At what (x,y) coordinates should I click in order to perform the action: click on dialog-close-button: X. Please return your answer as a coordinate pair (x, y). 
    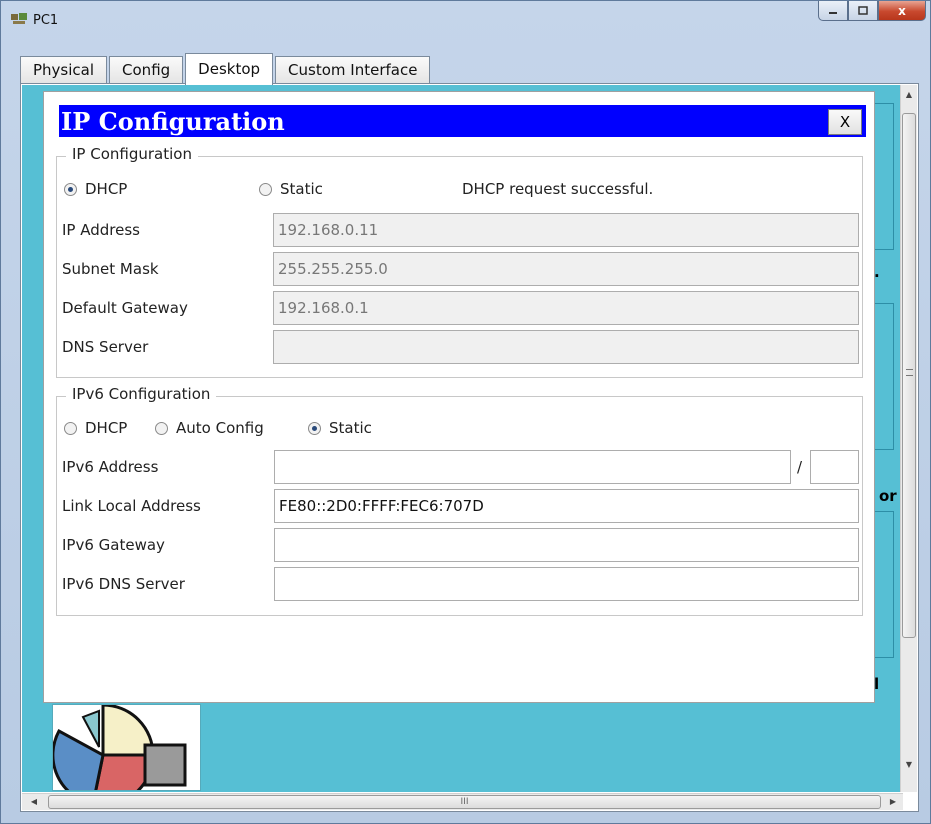
    Looking at the image, I should click on (845, 122).